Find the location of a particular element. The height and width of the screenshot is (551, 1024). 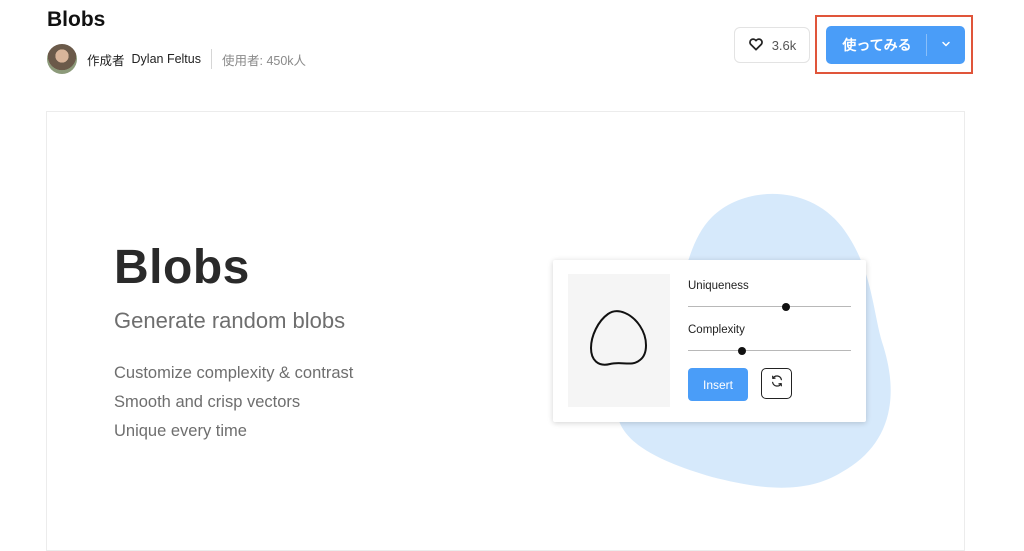

chevron-down-icon is located at coordinates (946, 45).